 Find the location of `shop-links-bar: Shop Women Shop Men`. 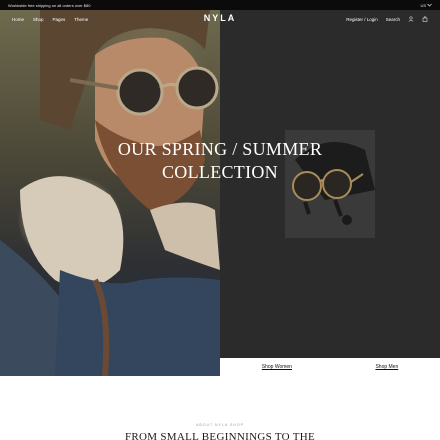

shop-links-bar: Shop Women Shop Men is located at coordinates (330, 367).